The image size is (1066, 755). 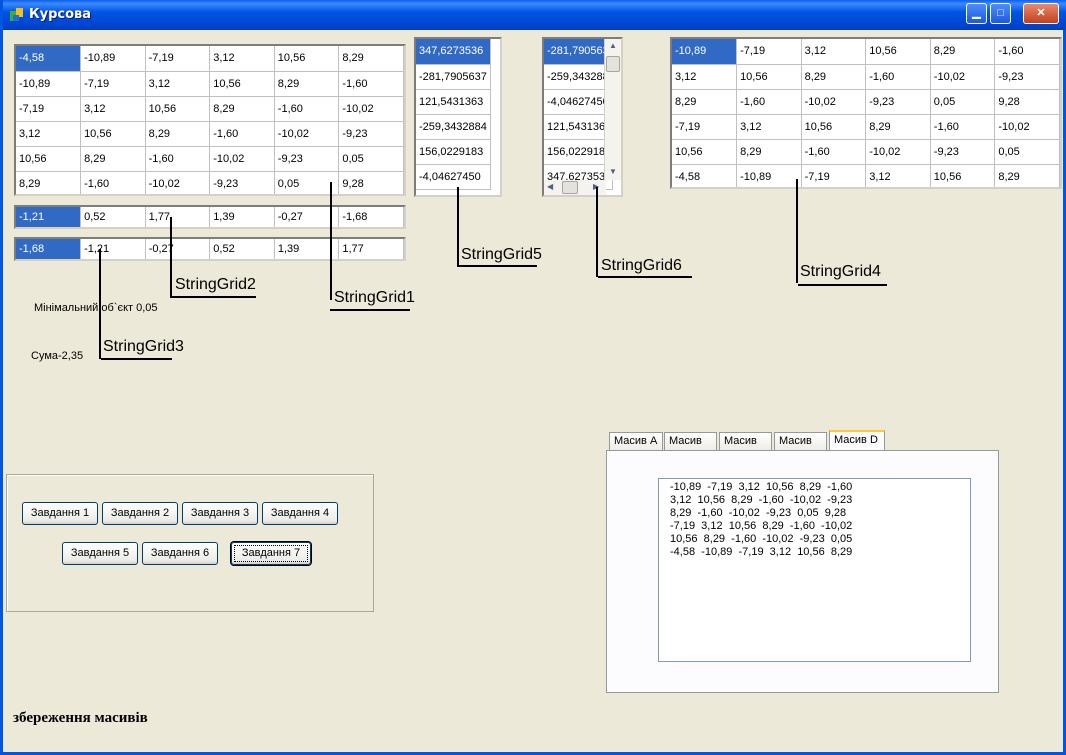 What do you see at coordinates (300, 513) in the screenshot?
I see `task-4-button: Завдання 4` at bounding box center [300, 513].